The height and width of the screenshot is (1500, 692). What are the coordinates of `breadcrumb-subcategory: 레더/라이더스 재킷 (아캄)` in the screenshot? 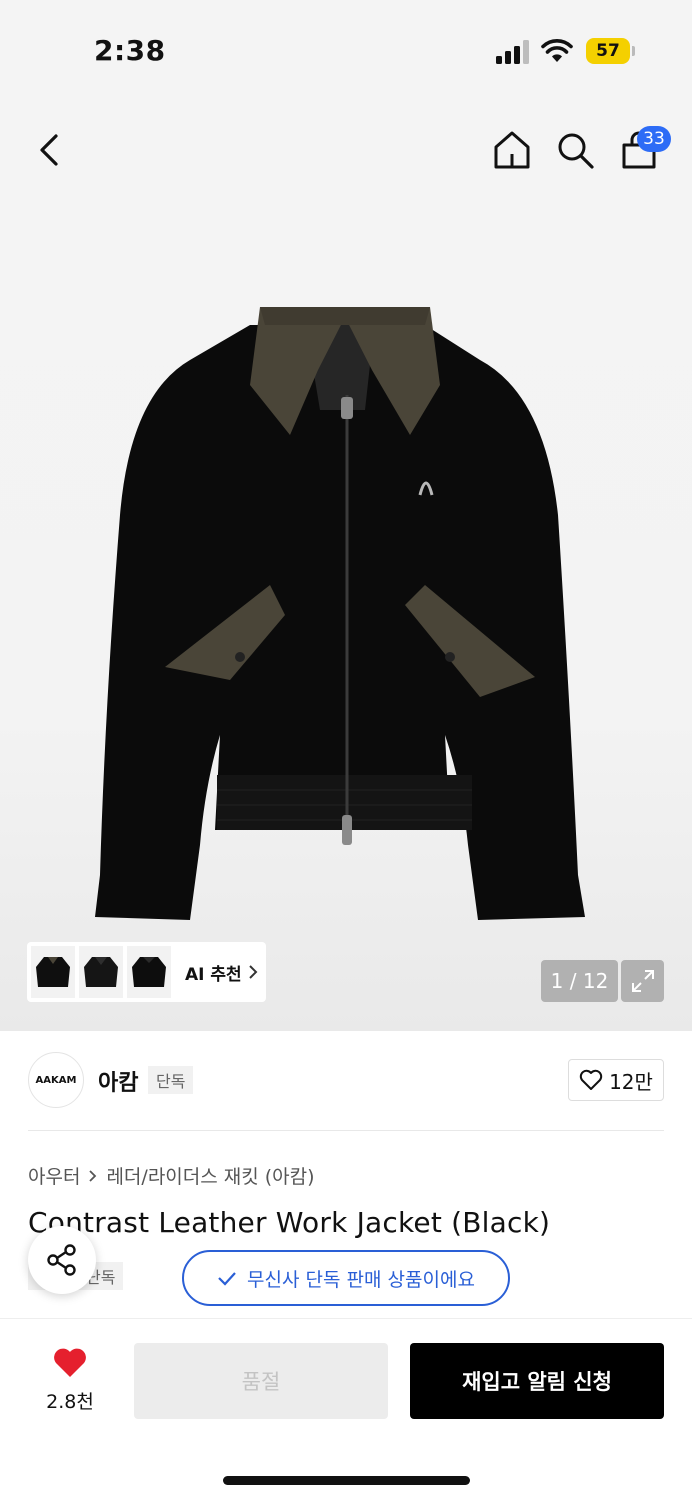 It's located at (210, 1175).